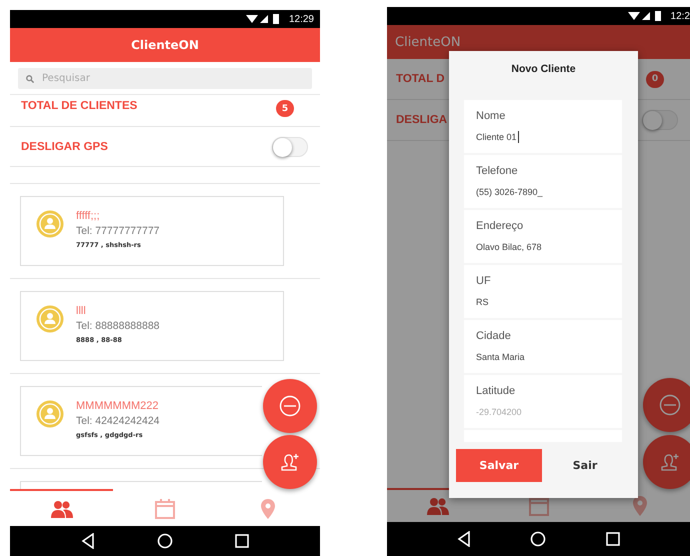  Describe the element at coordinates (301, 19) in the screenshot. I see `status-time: 12:29` at that location.